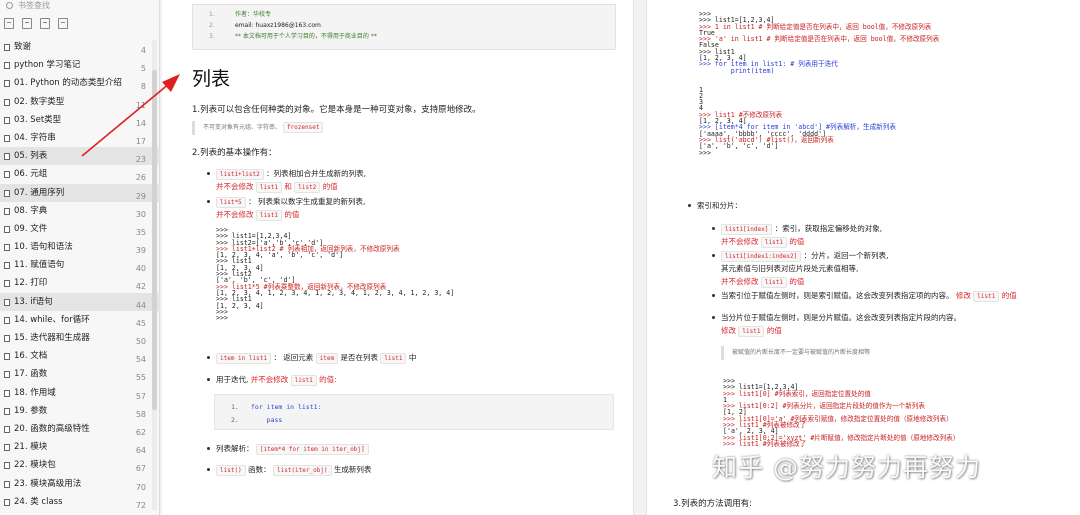 The height and width of the screenshot is (515, 1080). Describe the element at coordinates (80, 301) in the screenshot. I see `bookmark-item: 13. if语句 44` at that location.